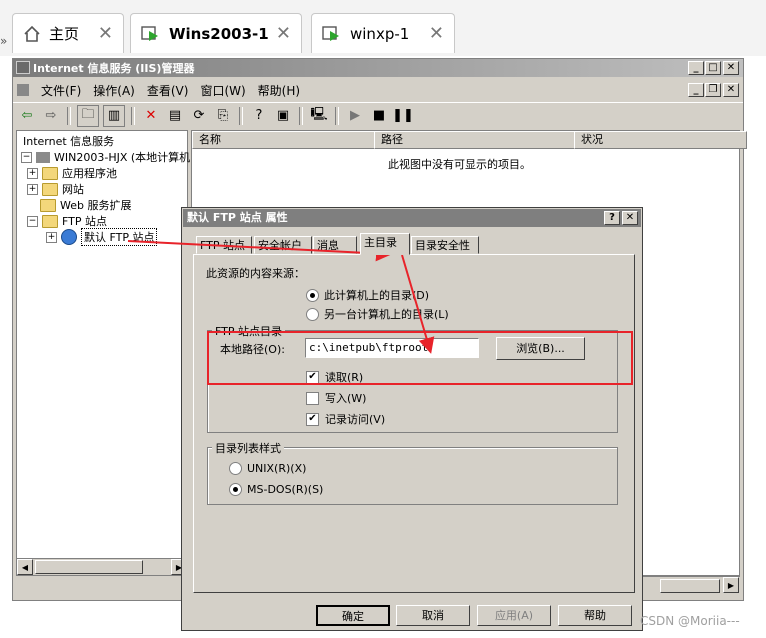 This screenshot has height=638, width=766. Describe the element at coordinates (385, 244) in the screenshot. I see `tab-home-directory: 主目录` at that location.